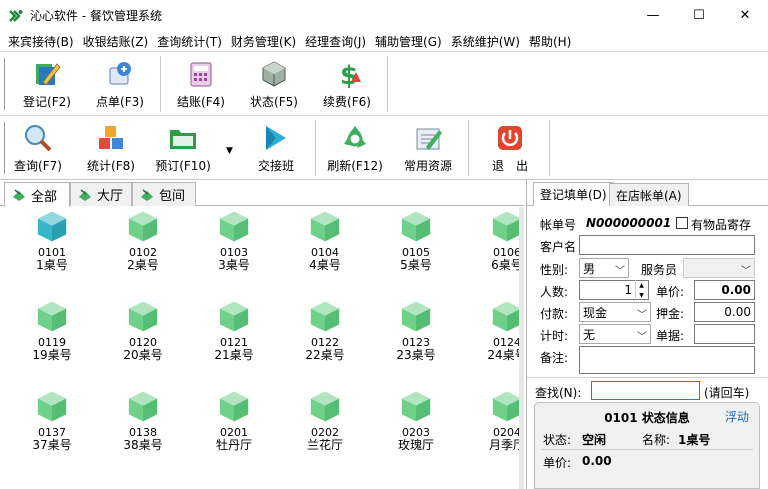  What do you see at coordinates (670, 336) in the screenshot?
I see `voucher-label: 单据:` at bounding box center [670, 336].